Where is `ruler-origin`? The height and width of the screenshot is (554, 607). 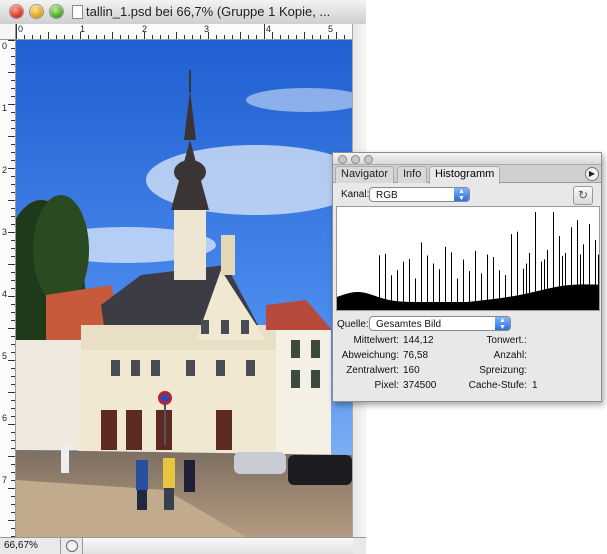 ruler-origin is located at coordinates (8, 32).